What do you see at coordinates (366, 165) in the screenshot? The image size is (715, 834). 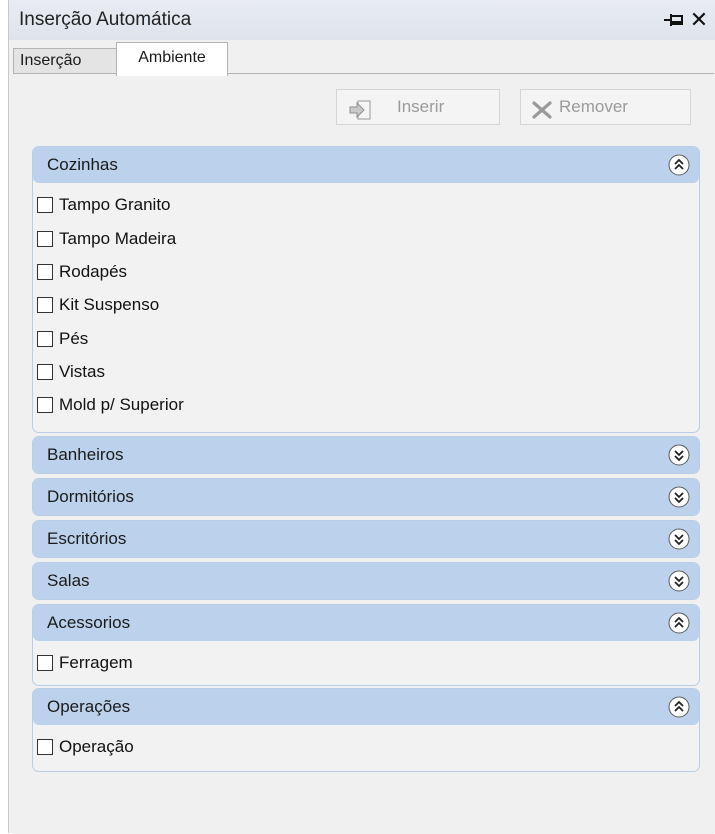 I see `group-header-cozinhas: Cozinhas` at bounding box center [366, 165].